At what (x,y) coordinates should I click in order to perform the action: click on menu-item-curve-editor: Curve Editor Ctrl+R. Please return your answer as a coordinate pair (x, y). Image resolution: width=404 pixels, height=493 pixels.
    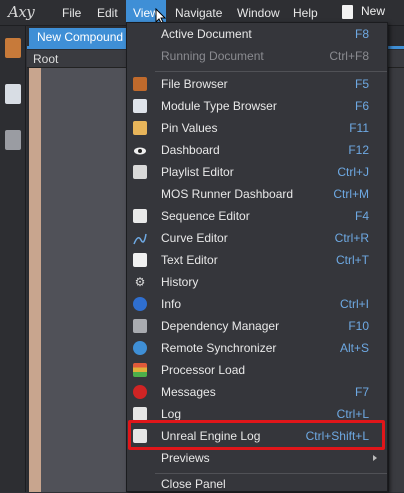
    Looking at the image, I should click on (257, 238).